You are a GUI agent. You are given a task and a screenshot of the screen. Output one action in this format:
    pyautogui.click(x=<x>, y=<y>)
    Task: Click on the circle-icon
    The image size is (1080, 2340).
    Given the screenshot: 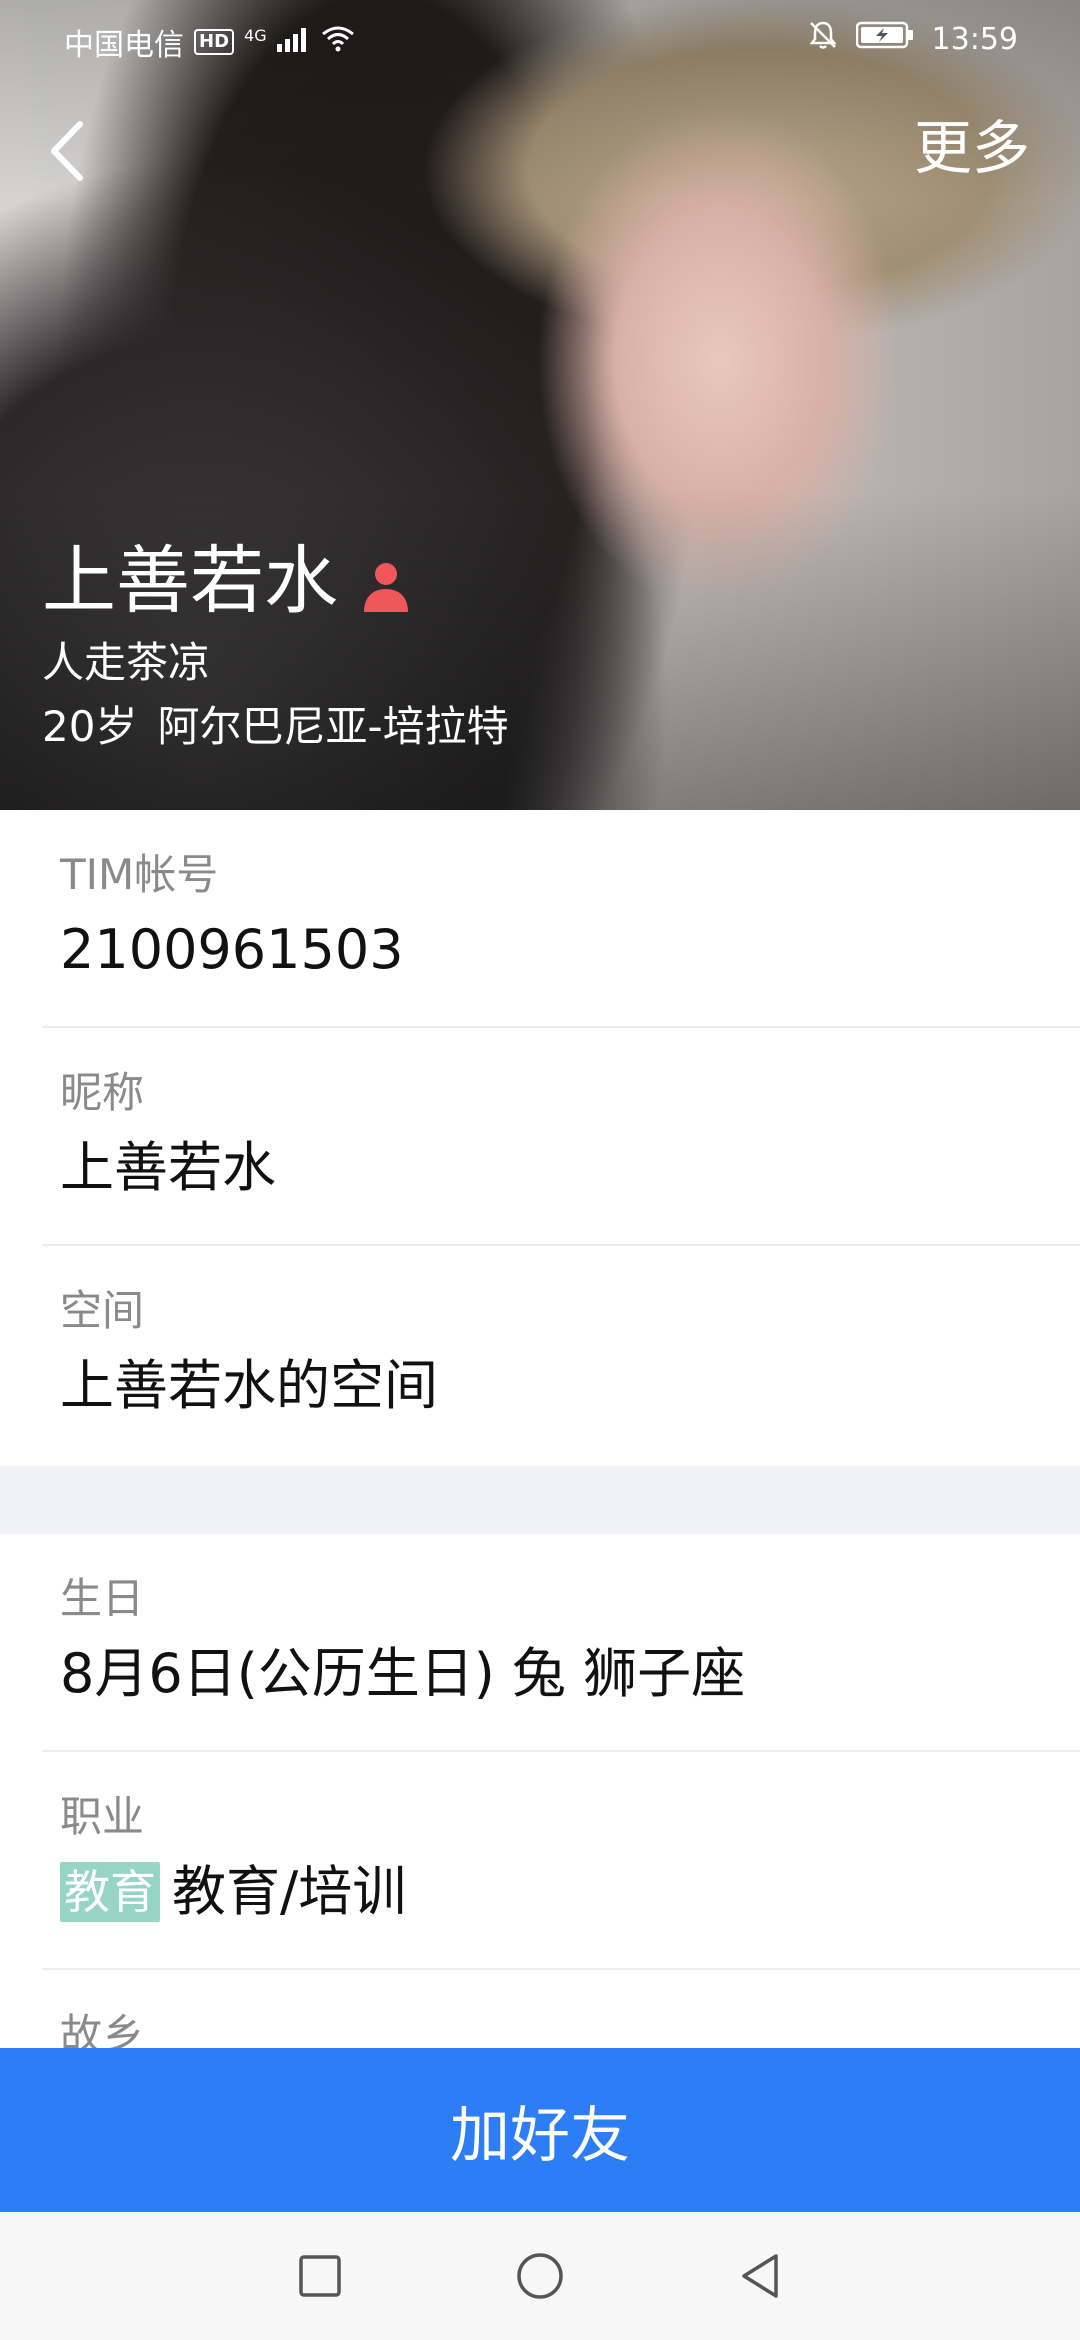 What is the action you would take?
    pyautogui.click(x=540, y=2276)
    